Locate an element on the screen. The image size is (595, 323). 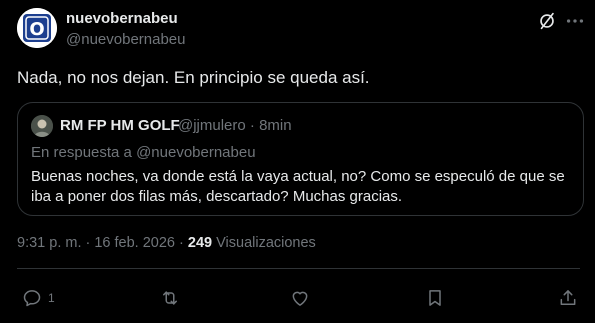
bookmark-icon is located at coordinates (435, 298).